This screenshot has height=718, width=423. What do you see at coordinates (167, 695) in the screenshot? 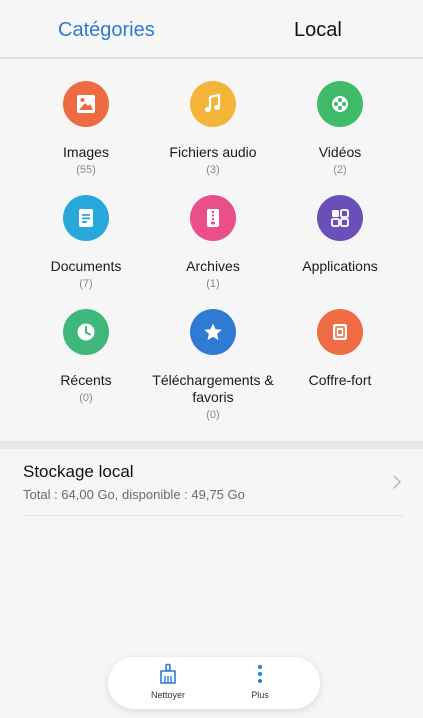
I see `clean-label: Nettoyer` at bounding box center [167, 695].